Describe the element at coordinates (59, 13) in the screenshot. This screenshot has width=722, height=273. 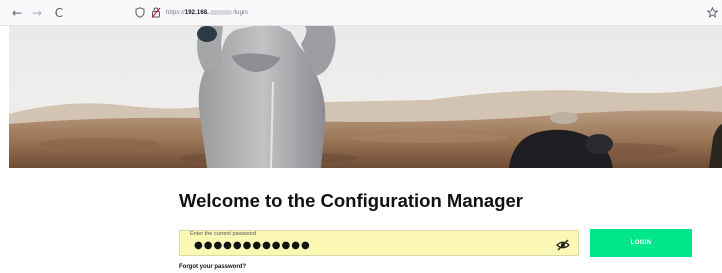
I see `reload-icon: C` at that location.